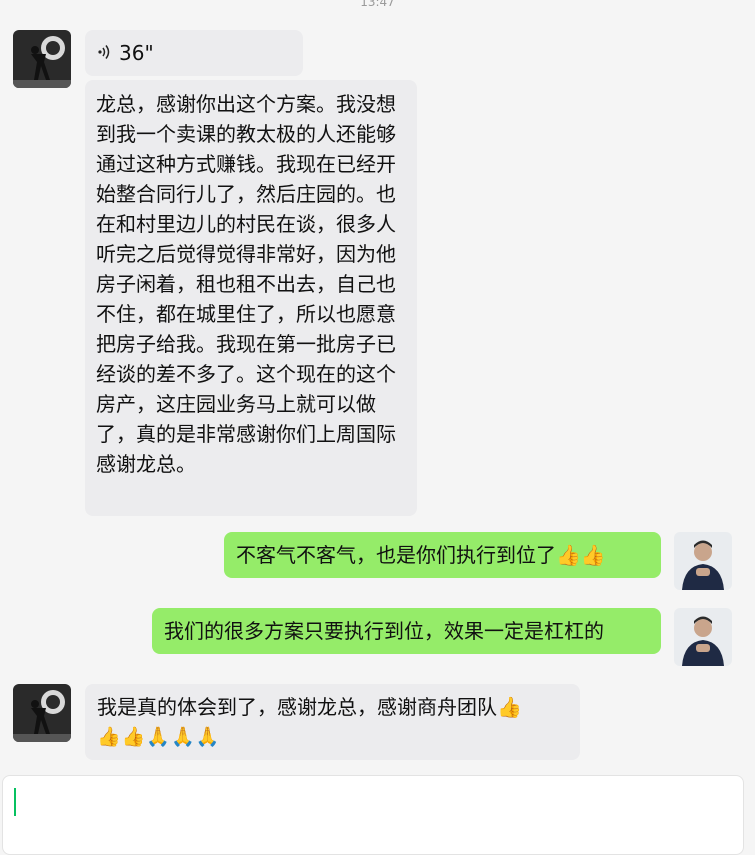 This screenshot has height=855, width=755. I want to click on emoji-line: 👍👍🙏🙏🙏, so click(159, 737).